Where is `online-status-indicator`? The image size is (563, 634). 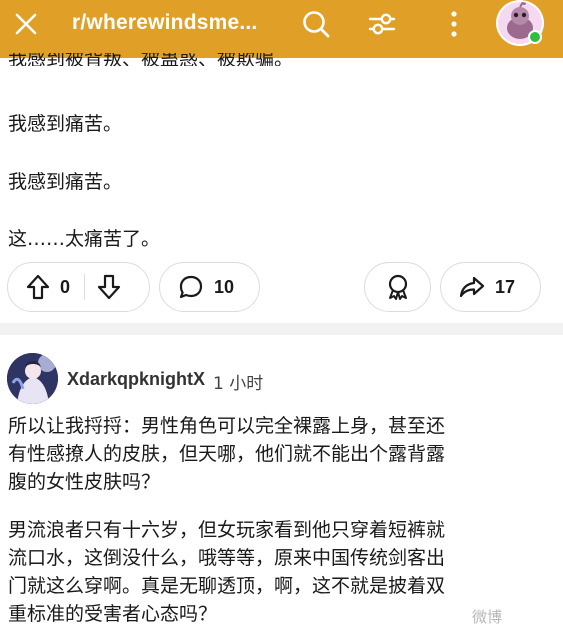
online-status-indicator is located at coordinates (535, 37).